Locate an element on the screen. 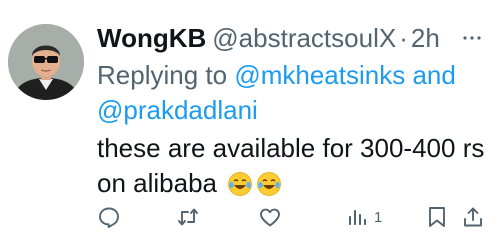 The height and width of the screenshot is (250, 500). views-button: 1 is located at coordinates (364, 217).